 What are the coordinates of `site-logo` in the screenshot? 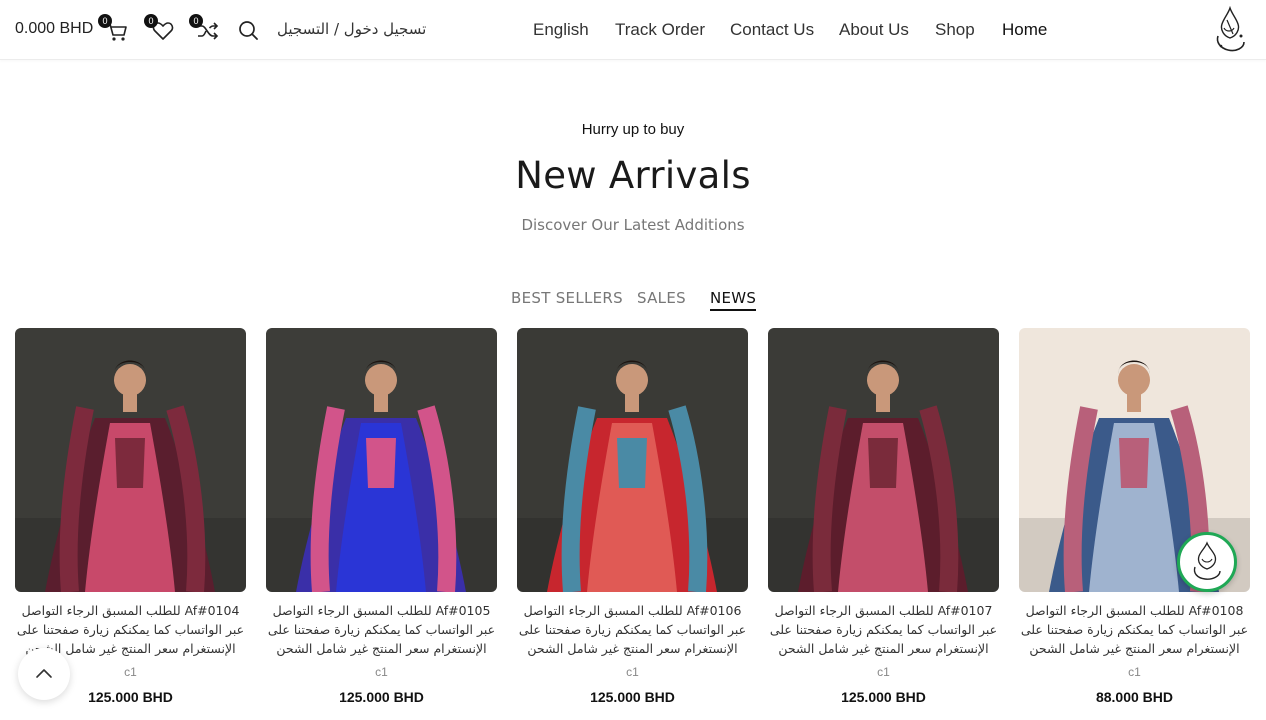 It's located at (1230, 29).